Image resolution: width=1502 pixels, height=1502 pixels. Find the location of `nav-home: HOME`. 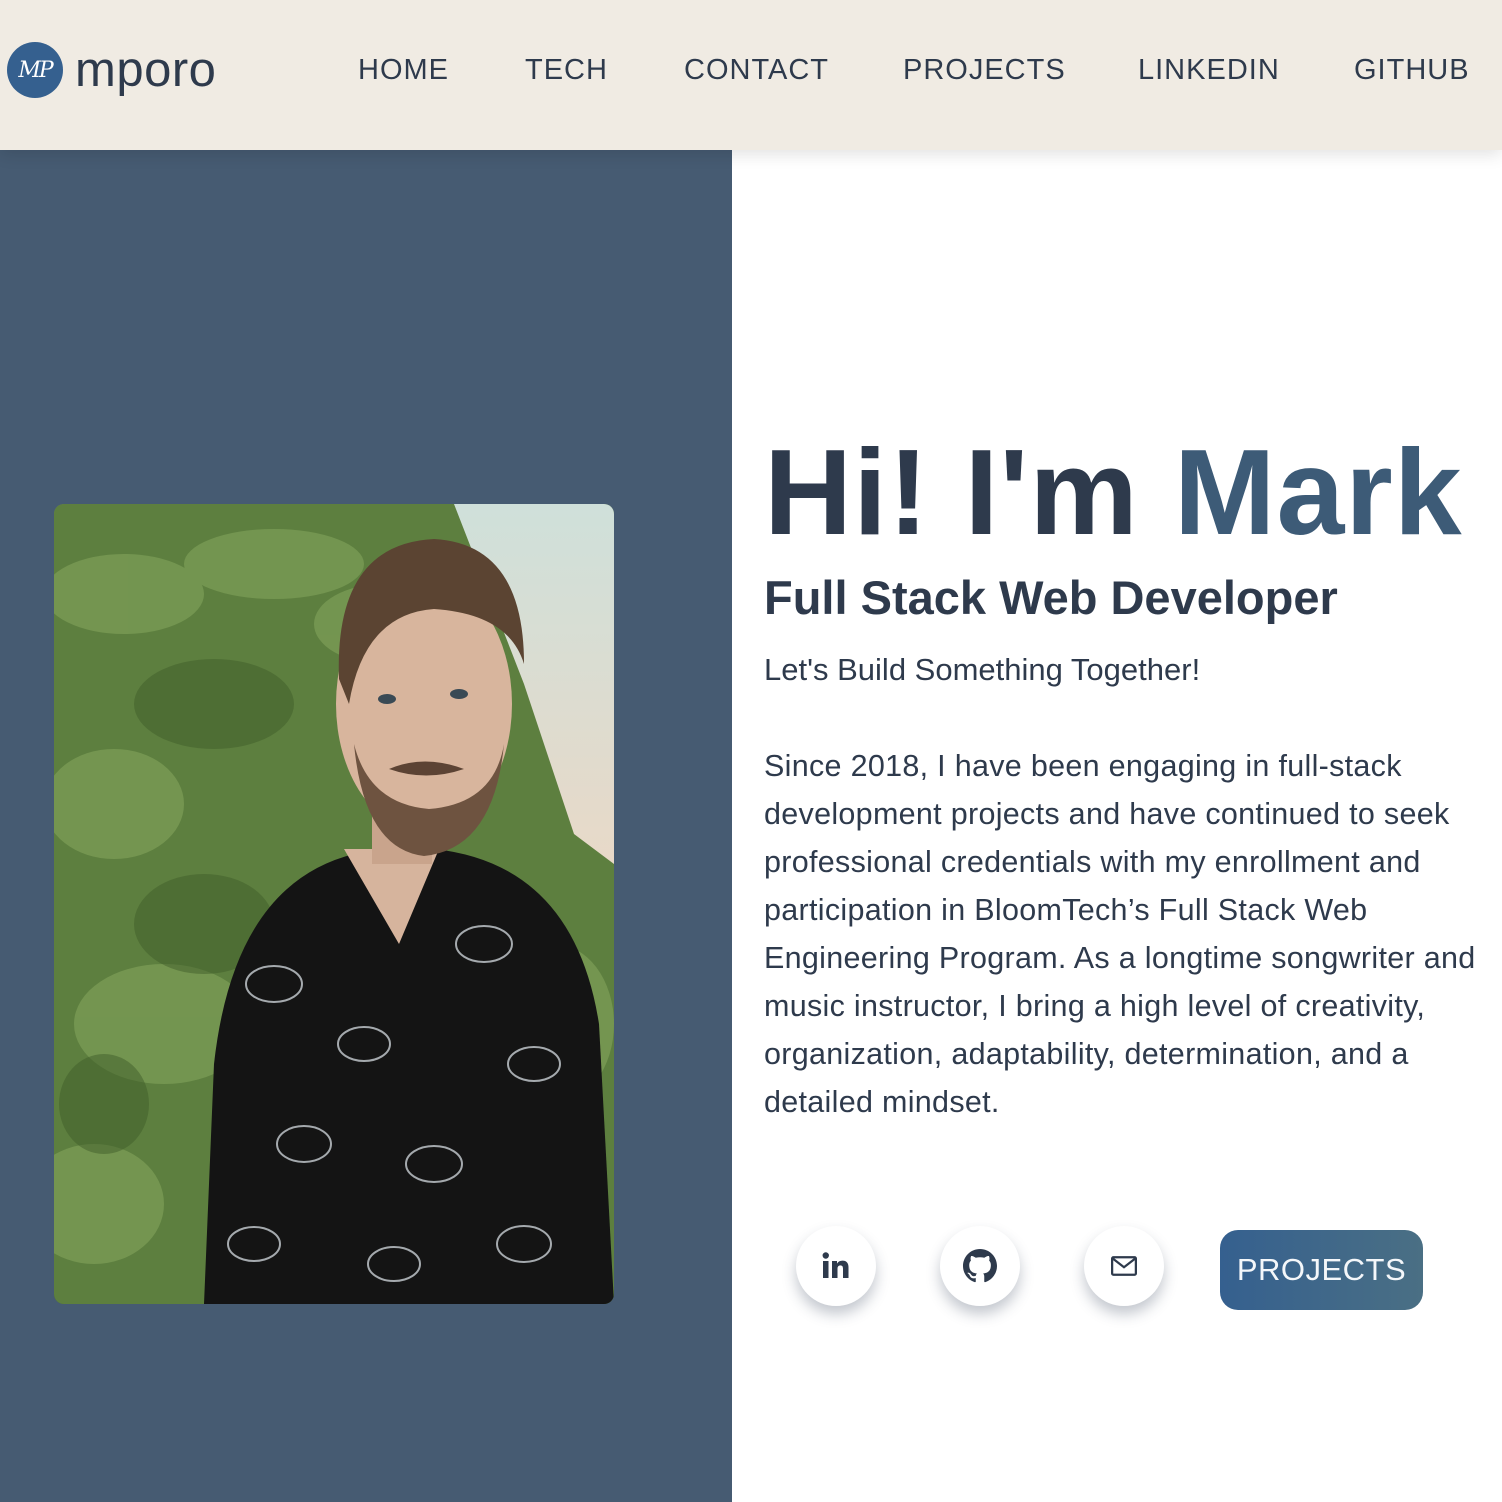

nav-home: HOME is located at coordinates (403, 70).